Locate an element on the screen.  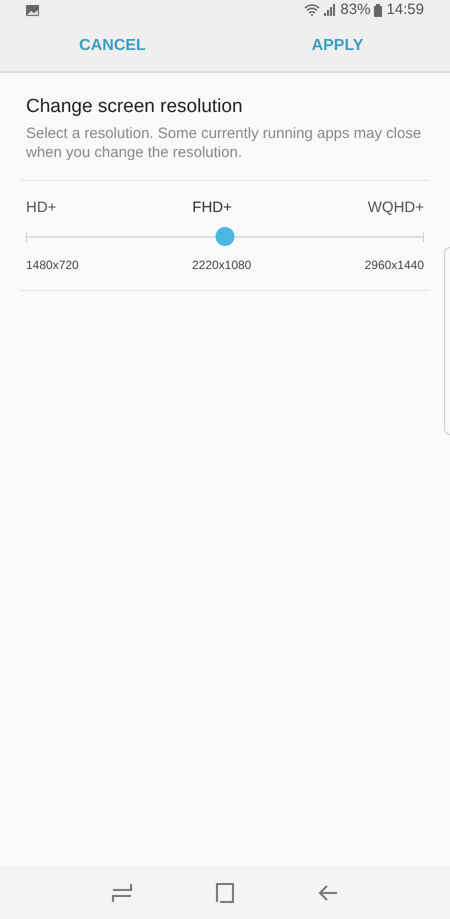
clock-time: 14:59 is located at coordinates (405, 10).